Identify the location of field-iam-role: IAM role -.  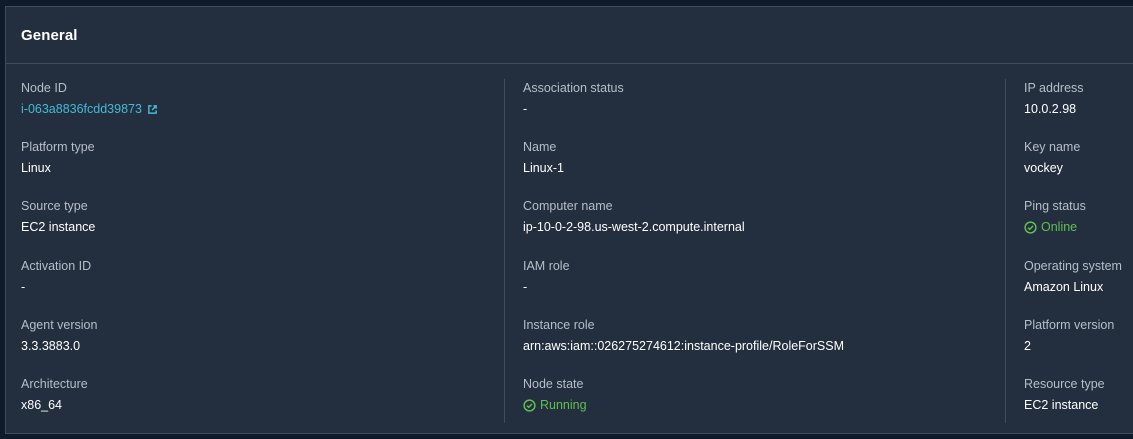
(753, 286).